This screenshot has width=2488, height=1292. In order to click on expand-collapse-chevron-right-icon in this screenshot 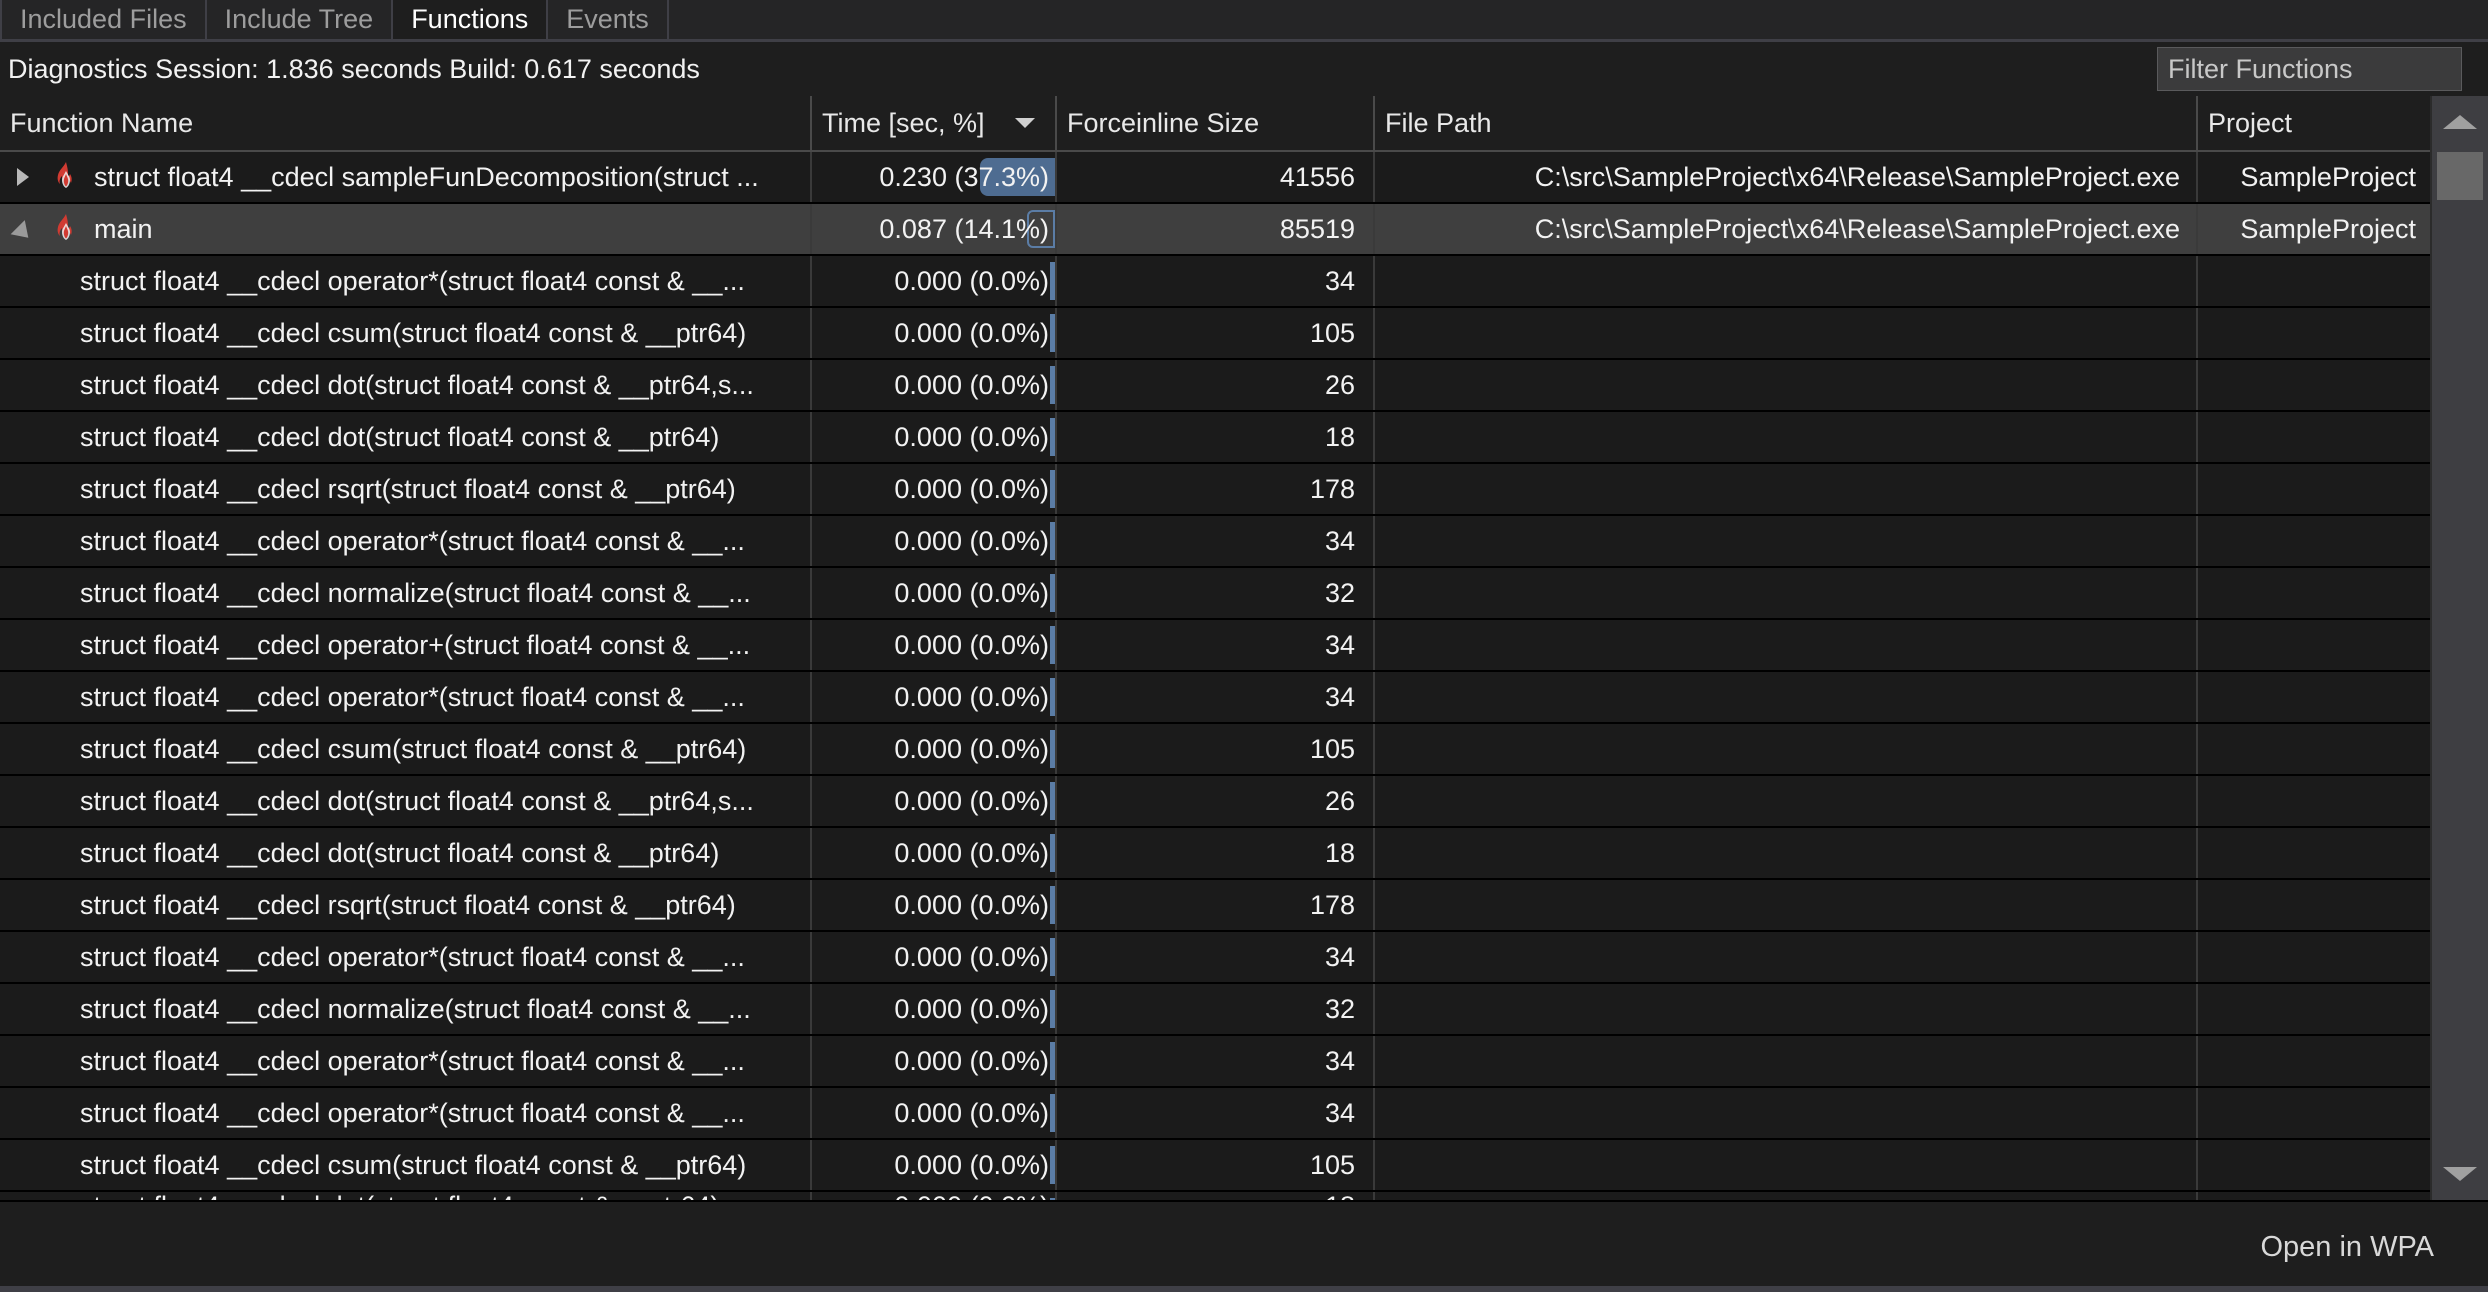, I will do `click(23, 177)`.